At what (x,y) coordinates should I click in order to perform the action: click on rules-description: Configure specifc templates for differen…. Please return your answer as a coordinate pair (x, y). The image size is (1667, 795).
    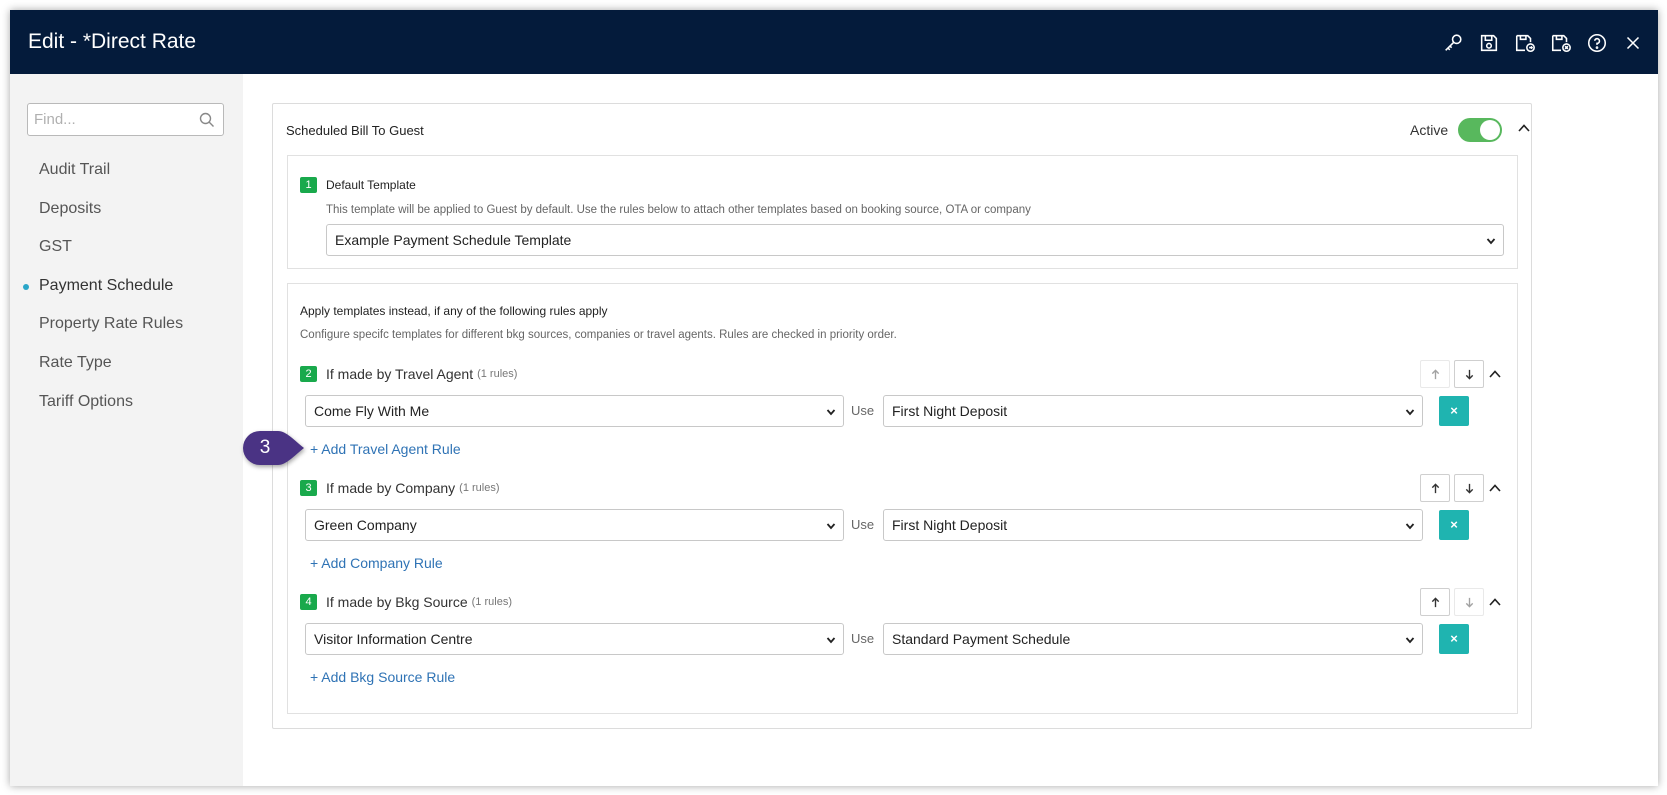
    Looking at the image, I should click on (598, 335).